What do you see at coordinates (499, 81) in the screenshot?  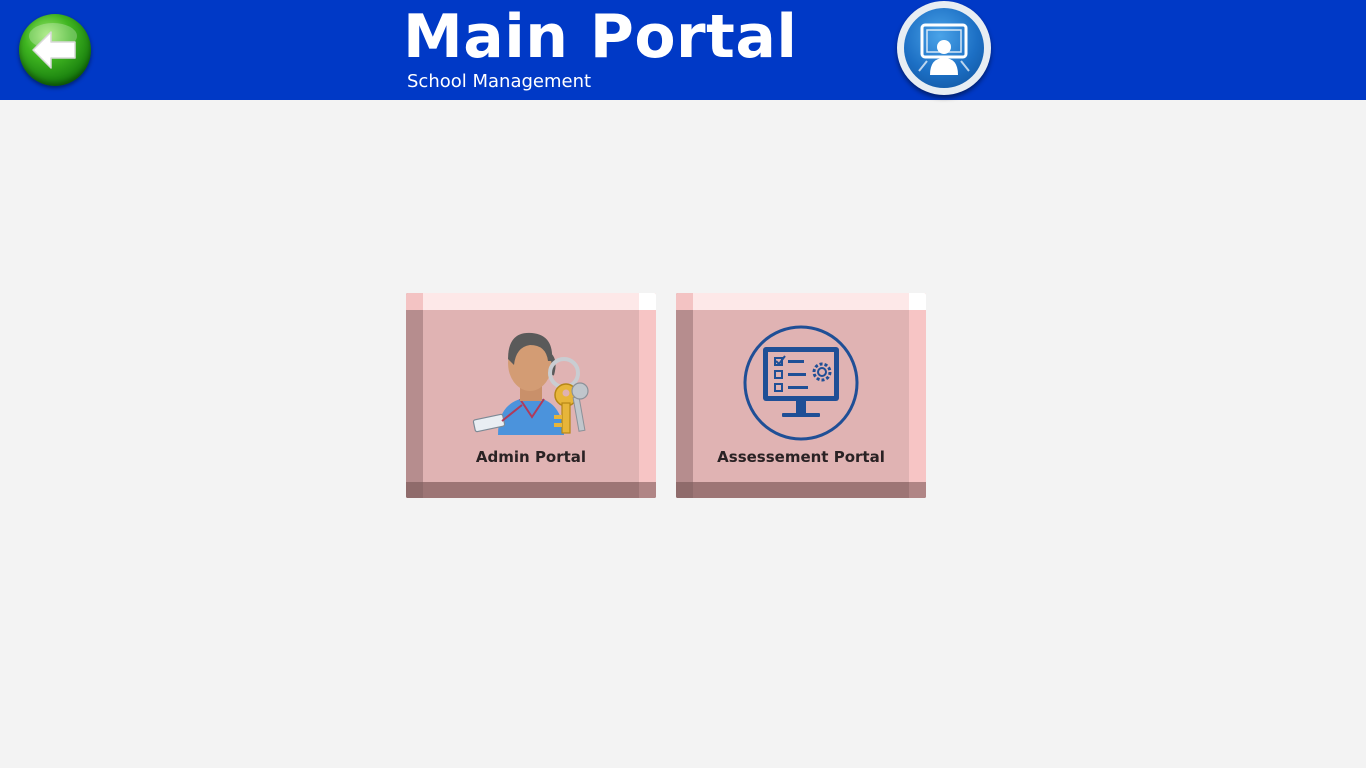 I see `page-subtitle: School Management` at bounding box center [499, 81].